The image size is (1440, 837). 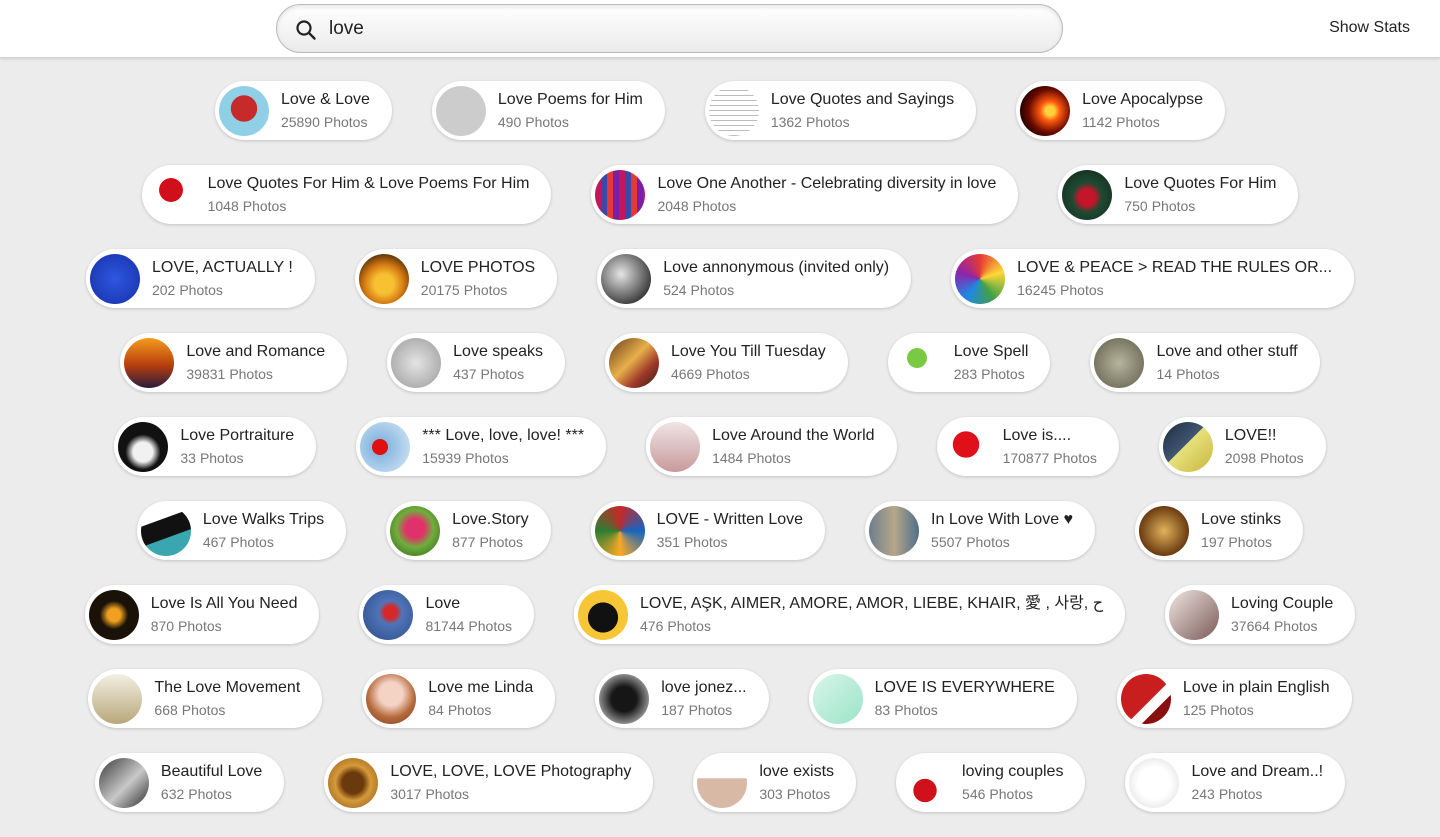 I want to click on group-info: Love Is All You Need 870 Photos, so click(x=224, y=614).